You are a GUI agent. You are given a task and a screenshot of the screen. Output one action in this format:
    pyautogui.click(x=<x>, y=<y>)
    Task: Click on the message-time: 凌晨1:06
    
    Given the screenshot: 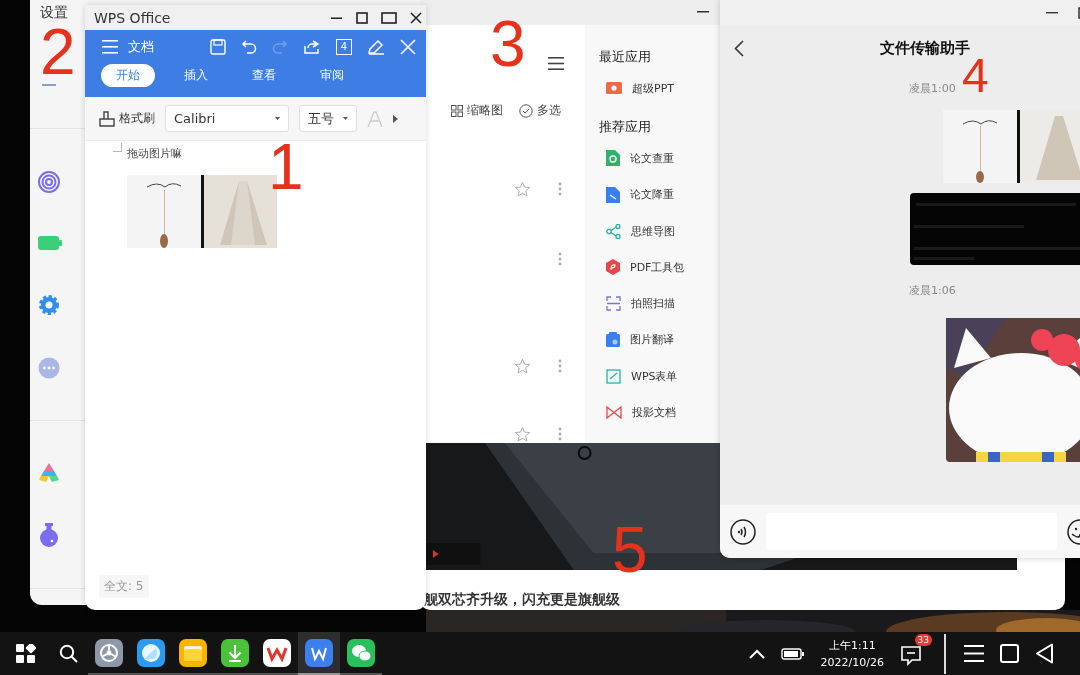 What is the action you would take?
    pyautogui.click(x=932, y=290)
    